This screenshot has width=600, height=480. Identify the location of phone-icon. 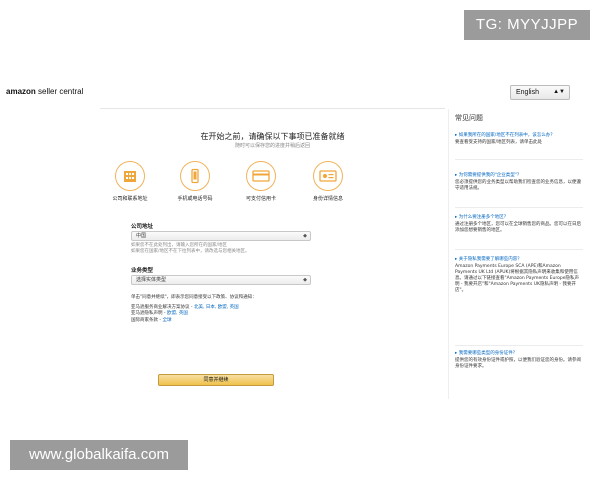
(195, 176).